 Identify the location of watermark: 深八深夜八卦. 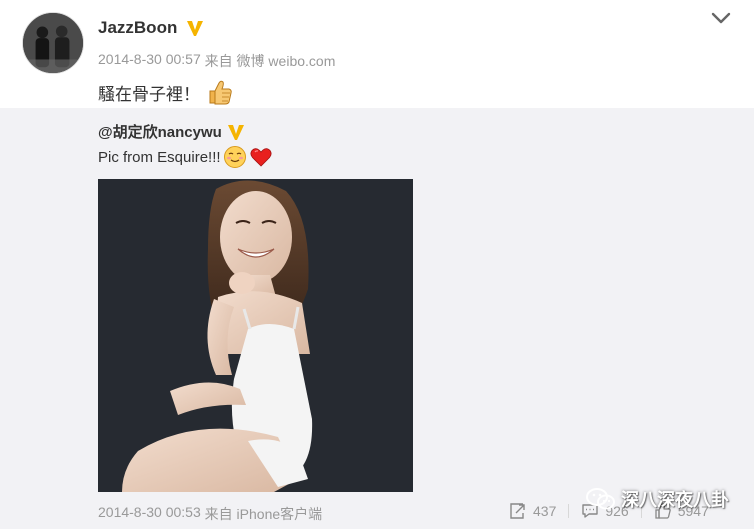
(657, 499).